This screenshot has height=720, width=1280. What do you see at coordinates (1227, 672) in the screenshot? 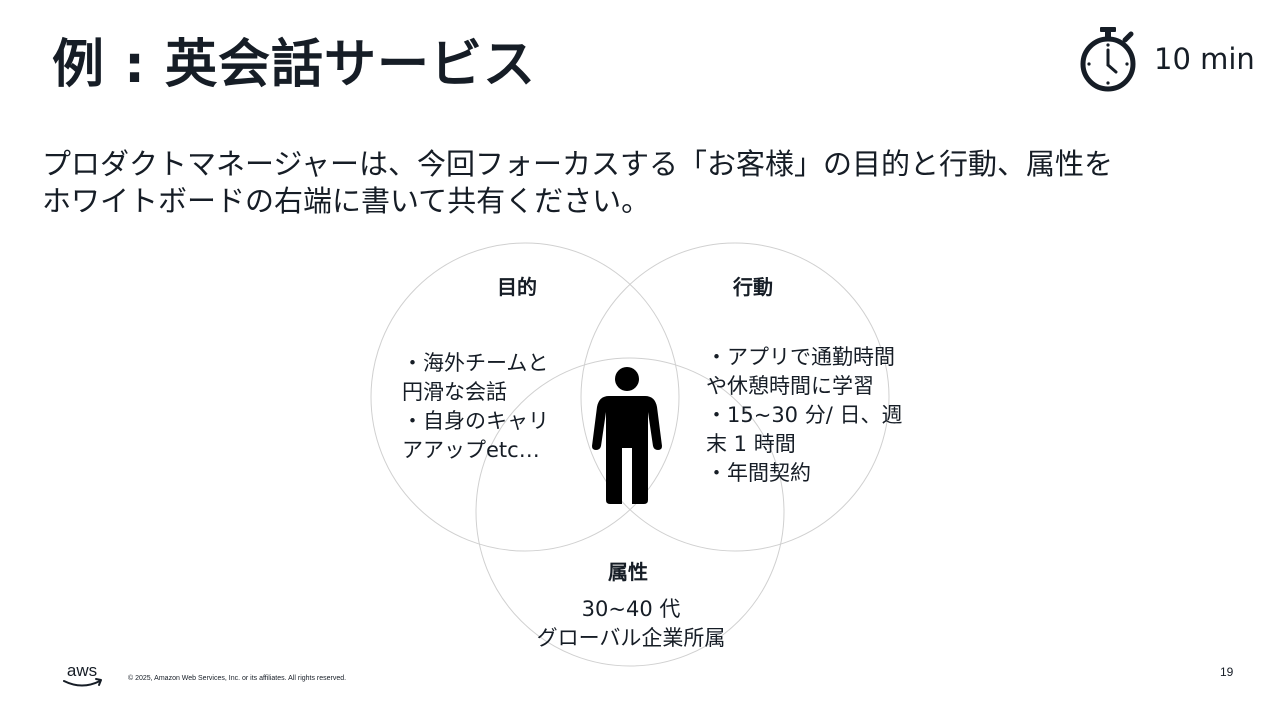
I see `page-number: 19` at bounding box center [1227, 672].